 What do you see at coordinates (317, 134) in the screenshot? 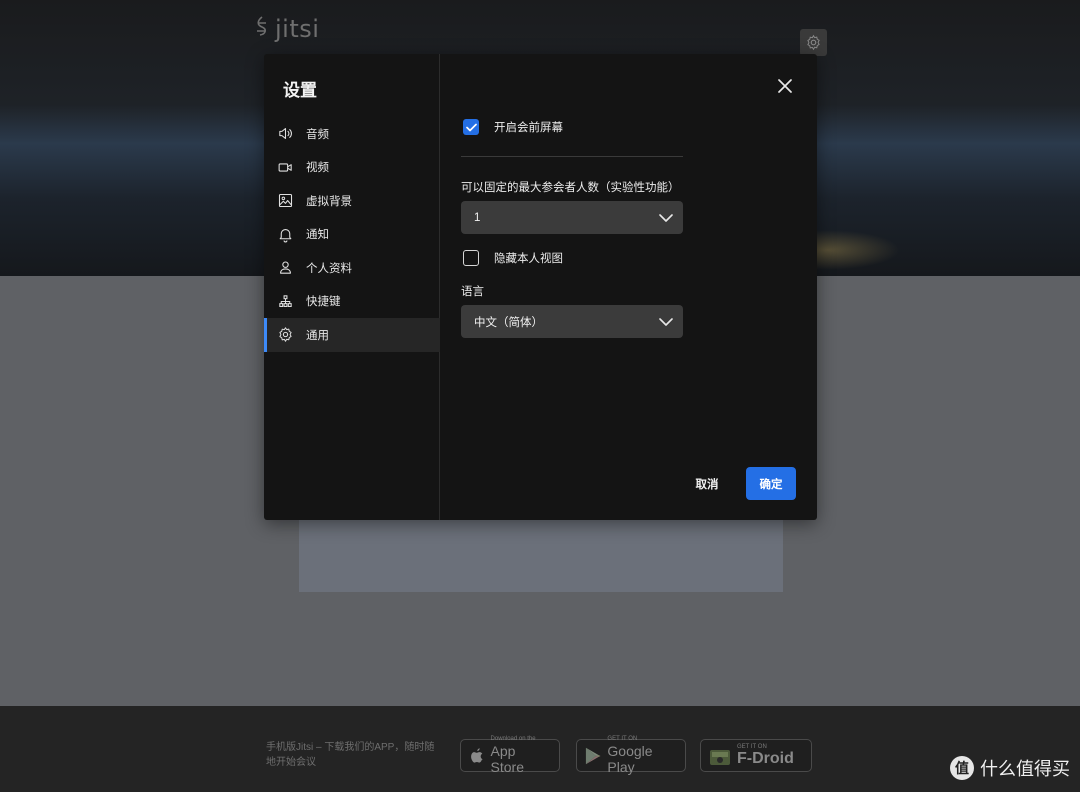
I see `nav-item-label: 音频` at bounding box center [317, 134].